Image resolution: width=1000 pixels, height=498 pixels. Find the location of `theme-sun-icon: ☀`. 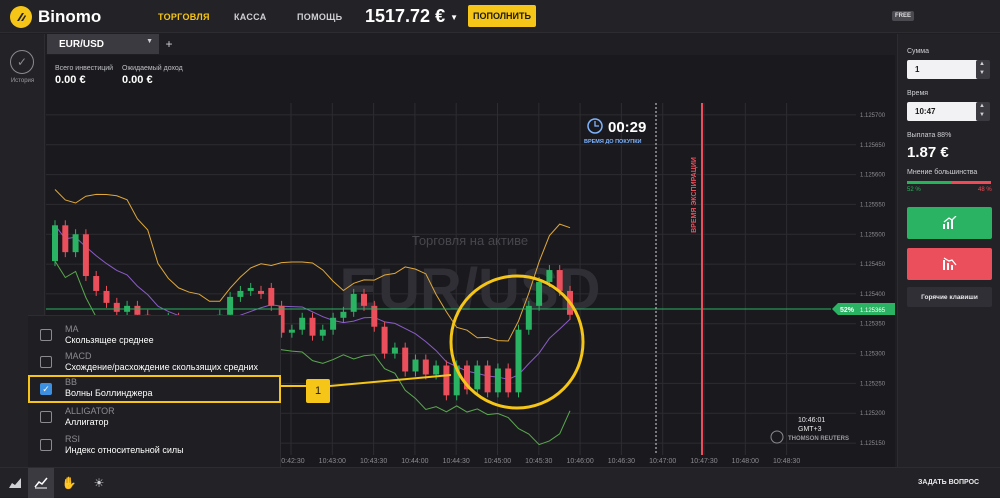

theme-sun-icon: ☀ is located at coordinates (99, 483).